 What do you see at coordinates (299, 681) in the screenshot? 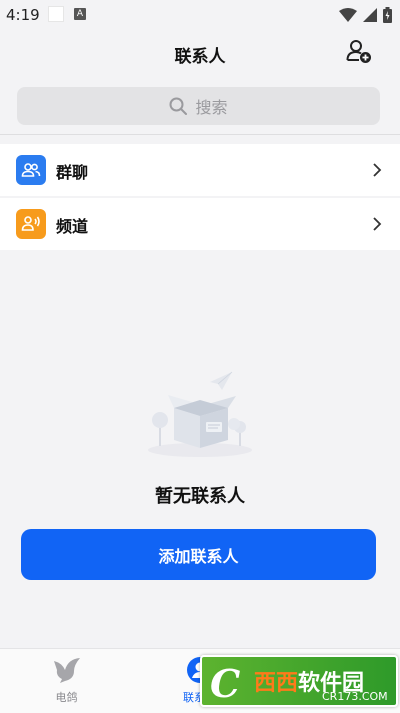
I see `watermark-logo: C 西西软件园 CR173.COM` at bounding box center [299, 681].